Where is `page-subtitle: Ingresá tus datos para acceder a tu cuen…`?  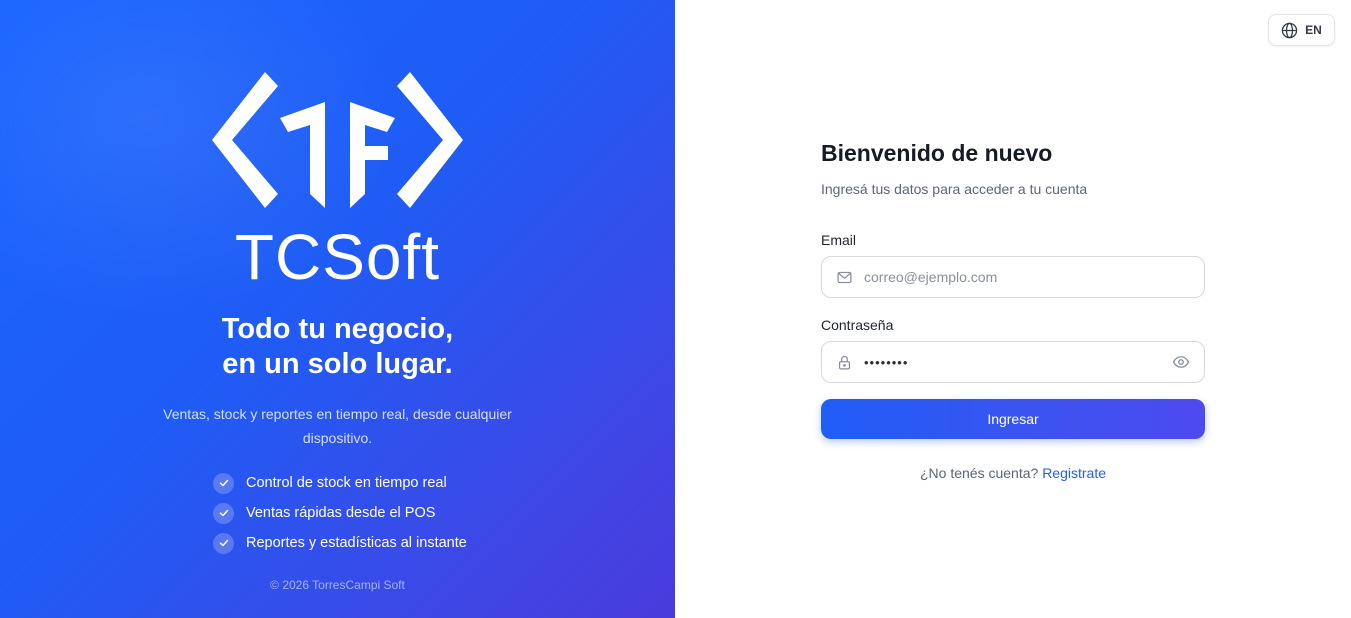 page-subtitle: Ingresá tus datos para acceder a tu cuen… is located at coordinates (954, 189).